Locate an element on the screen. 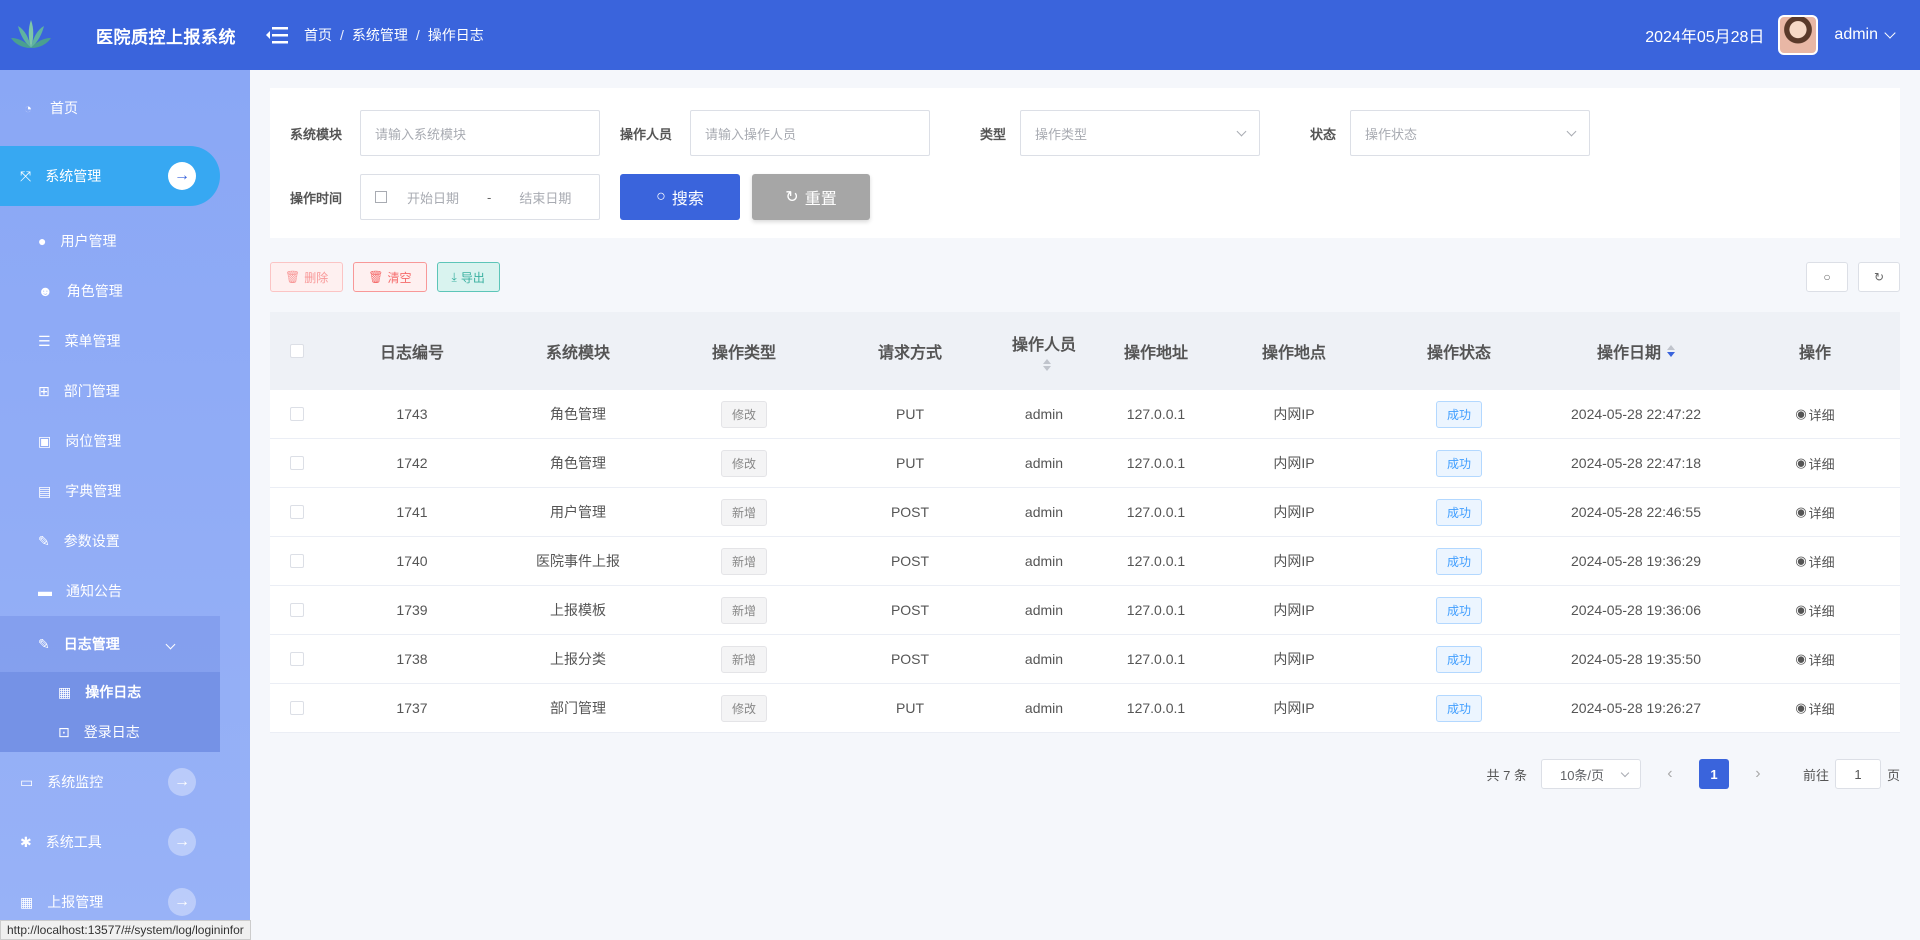 Image resolution: width=1920 pixels, height=940 pixels. refresh-button: ↻ is located at coordinates (1879, 277).